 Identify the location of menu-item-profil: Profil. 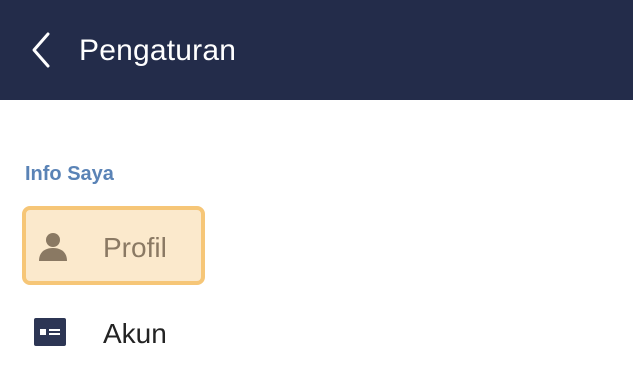
(113, 245).